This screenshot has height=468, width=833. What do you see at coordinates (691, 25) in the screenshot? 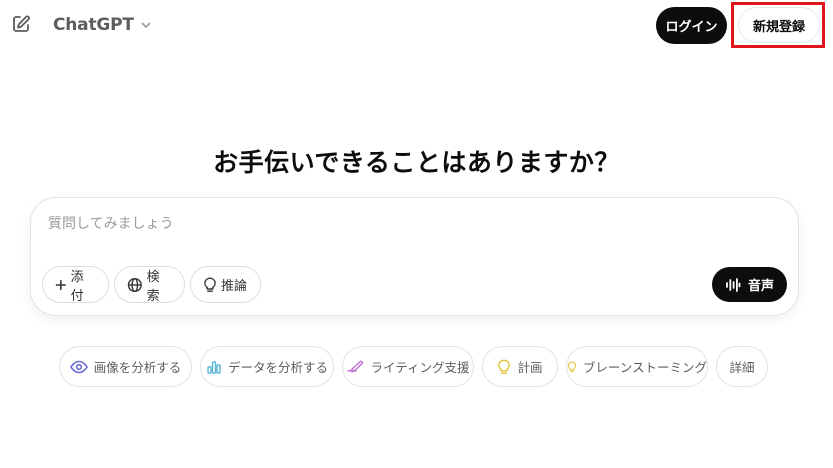
I see `login-button: ログイン` at bounding box center [691, 25].